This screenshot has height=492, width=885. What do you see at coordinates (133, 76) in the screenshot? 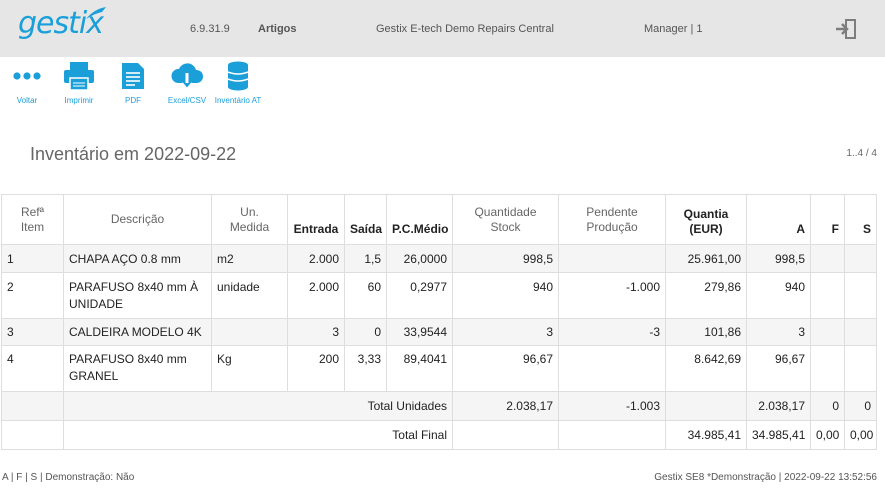
I see `document-icon` at bounding box center [133, 76].